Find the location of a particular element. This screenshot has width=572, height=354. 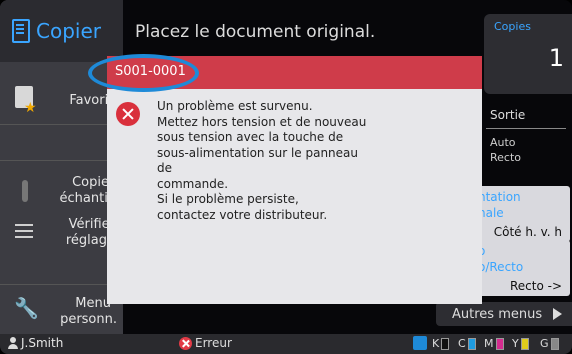

output-side-value: Recto is located at coordinates (506, 157).